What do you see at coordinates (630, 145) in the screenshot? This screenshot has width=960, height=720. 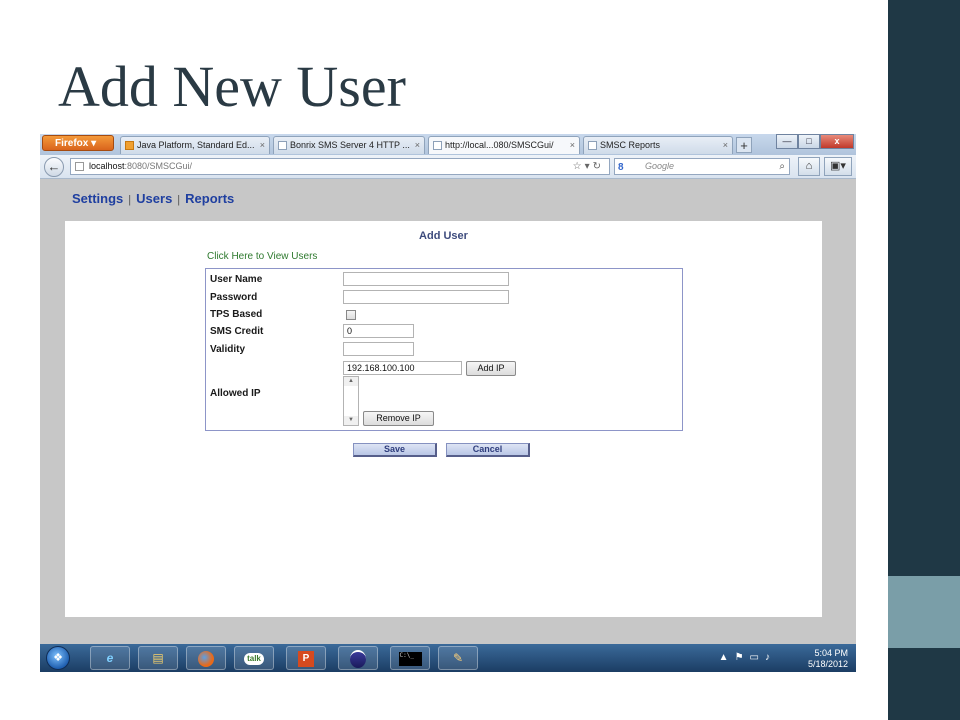 I see `tab-label: SMSC Reports` at bounding box center [630, 145].